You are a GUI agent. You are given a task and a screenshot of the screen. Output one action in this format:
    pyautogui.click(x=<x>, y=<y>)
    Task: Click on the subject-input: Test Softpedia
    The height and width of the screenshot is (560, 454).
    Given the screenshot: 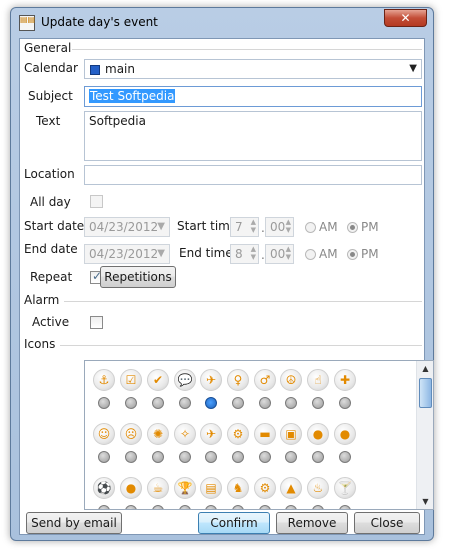 What is the action you would take?
    pyautogui.click(x=253, y=96)
    